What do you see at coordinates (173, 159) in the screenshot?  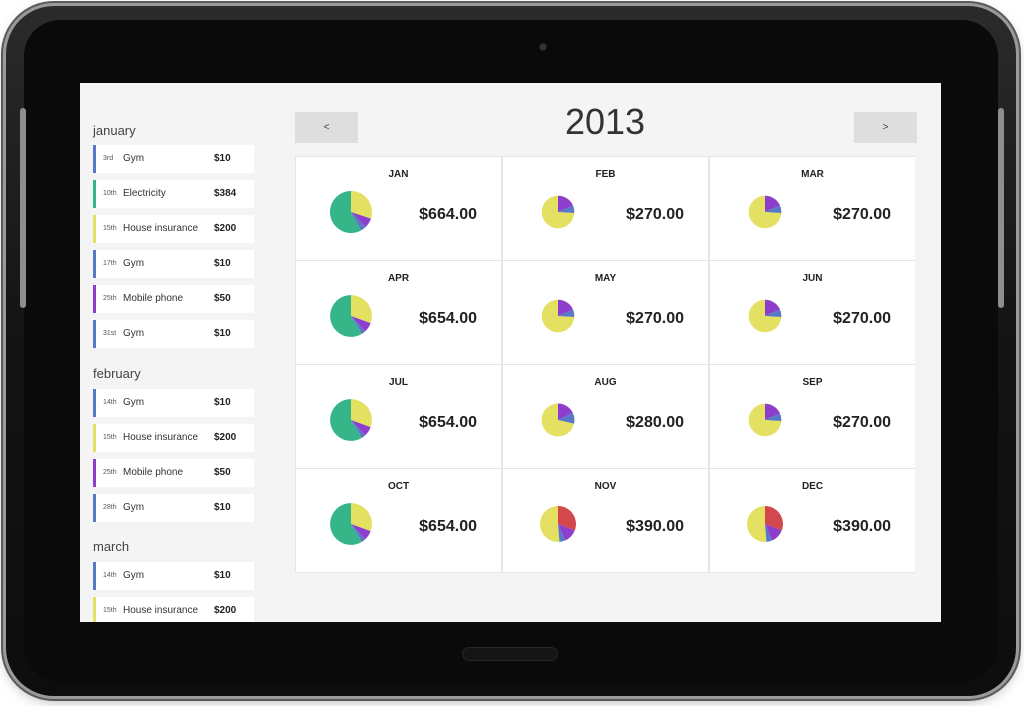 I see `expense-item: 3rd Gym $10` at bounding box center [173, 159].